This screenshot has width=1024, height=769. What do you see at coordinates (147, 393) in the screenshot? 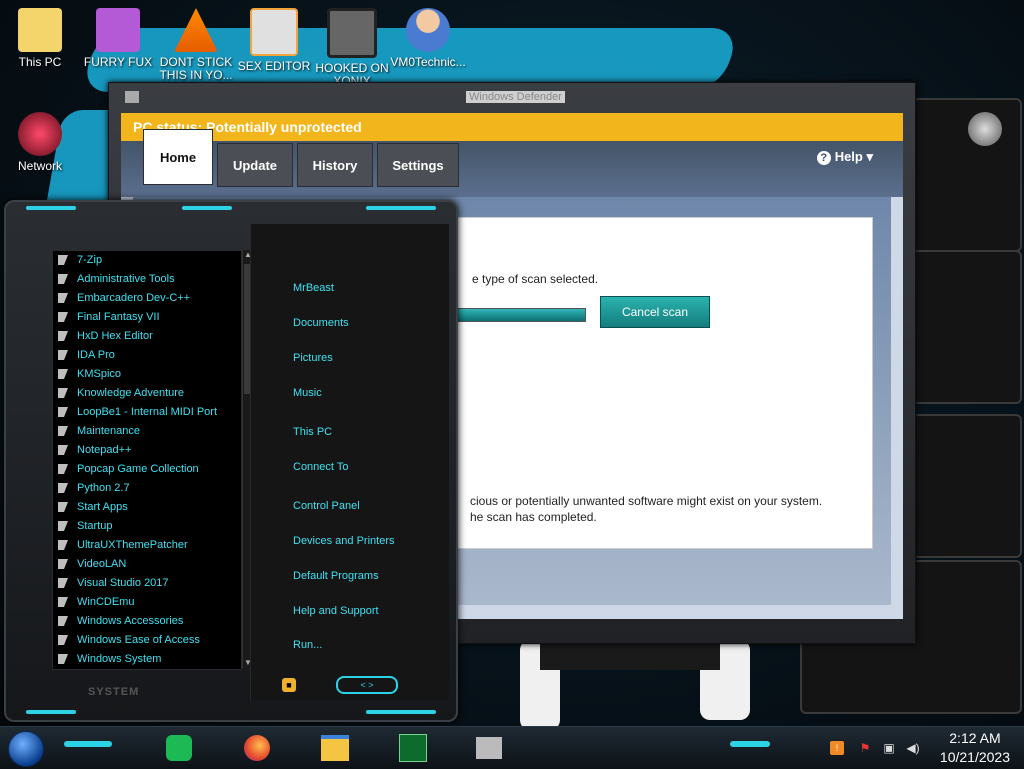
I see `program-item: Knowledge Adventure` at bounding box center [147, 393].